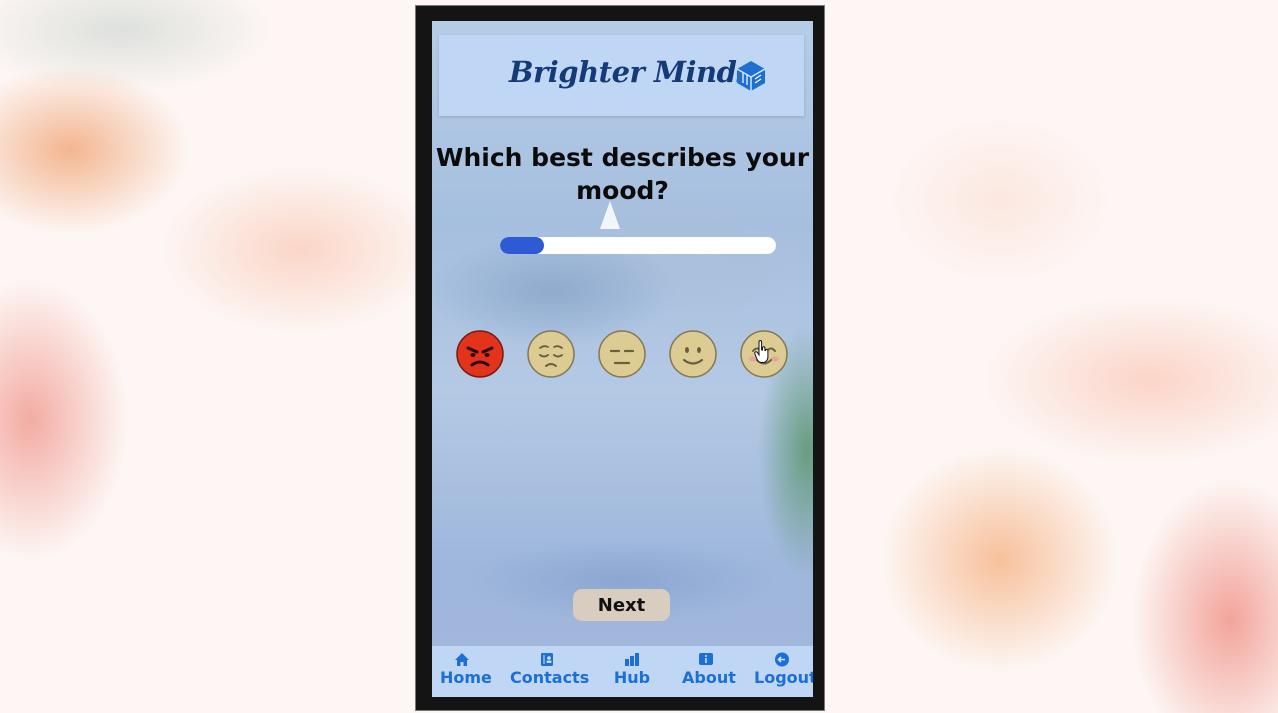 The height and width of the screenshot is (713, 1278). I want to click on hand-pointer-cursor-icon, so click(761, 351).